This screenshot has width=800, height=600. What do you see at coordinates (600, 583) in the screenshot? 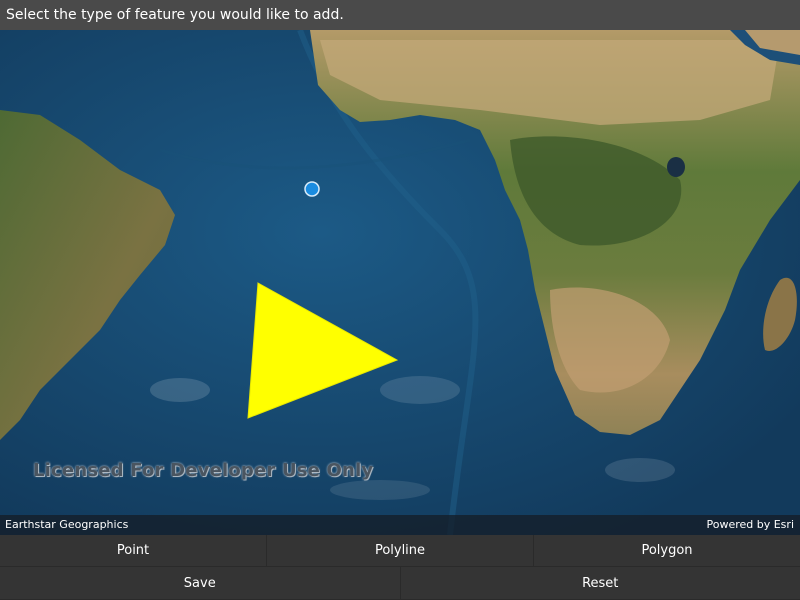
I see `reset-button: Reset` at bounding box center [600, 583].